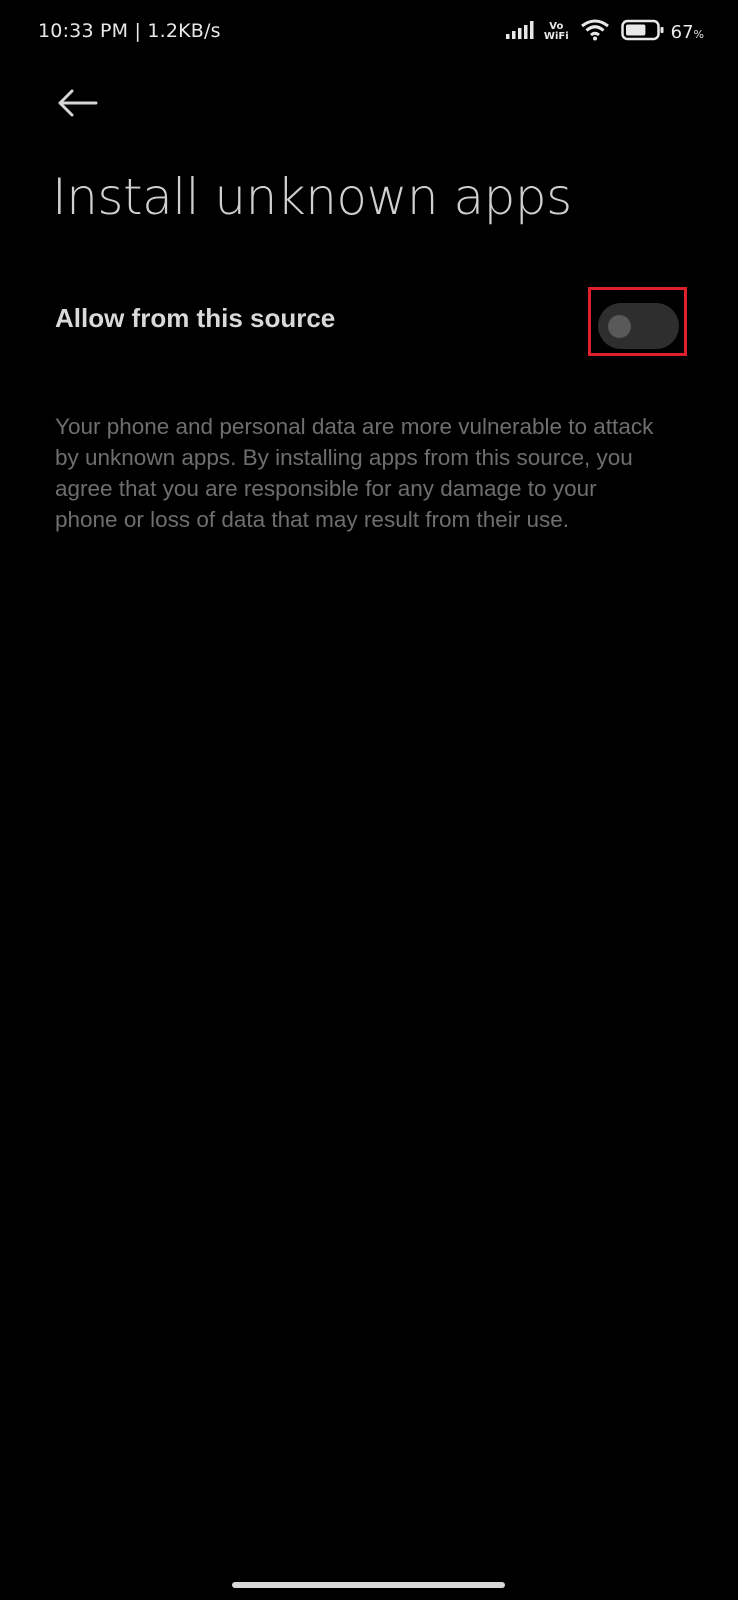  What do you see at coordinates (594, 32) in the screenshot?
I see `wifi-icon` at bounding box center [594, 32].